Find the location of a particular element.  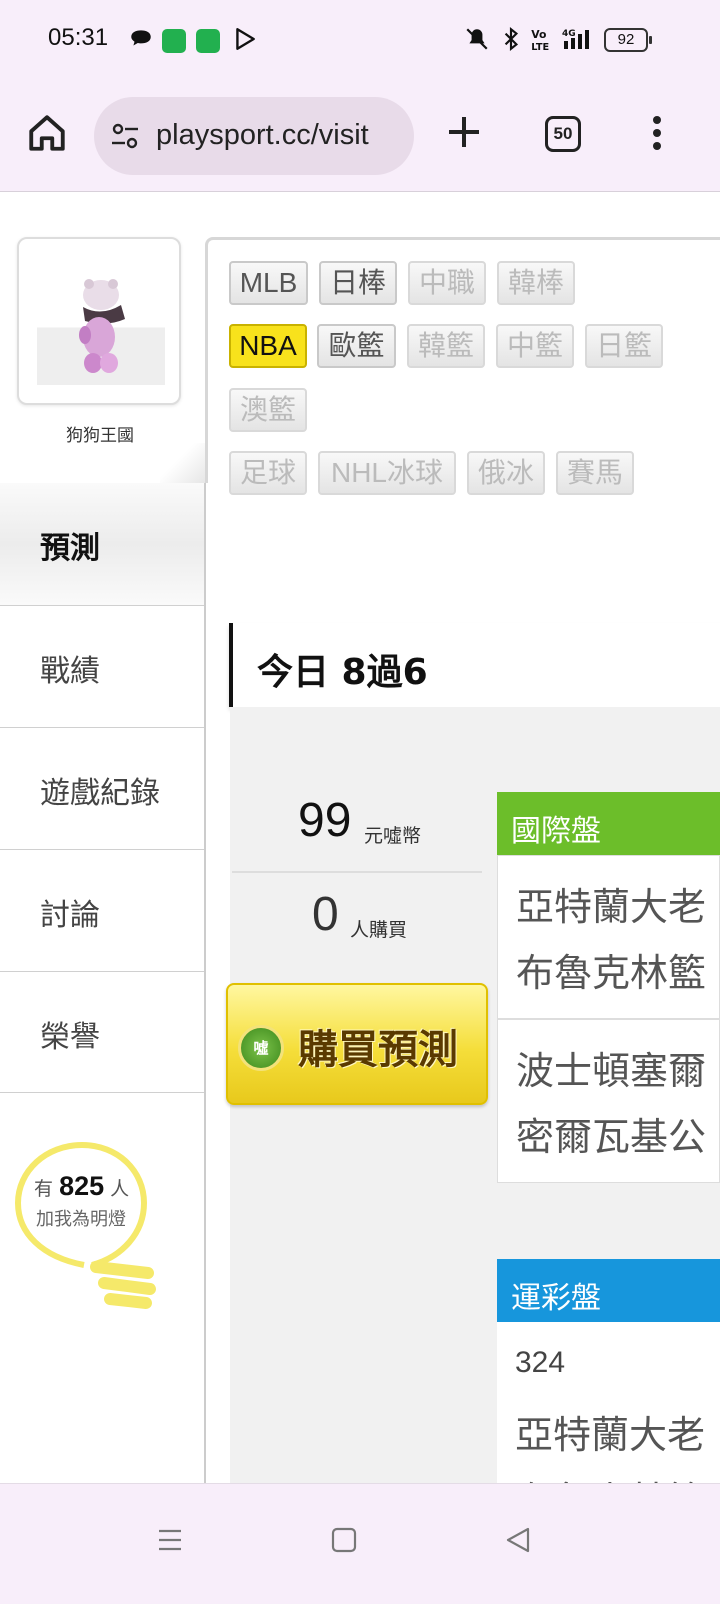

international-odds-title: 國際盤 is located at coordinates (556, 831).